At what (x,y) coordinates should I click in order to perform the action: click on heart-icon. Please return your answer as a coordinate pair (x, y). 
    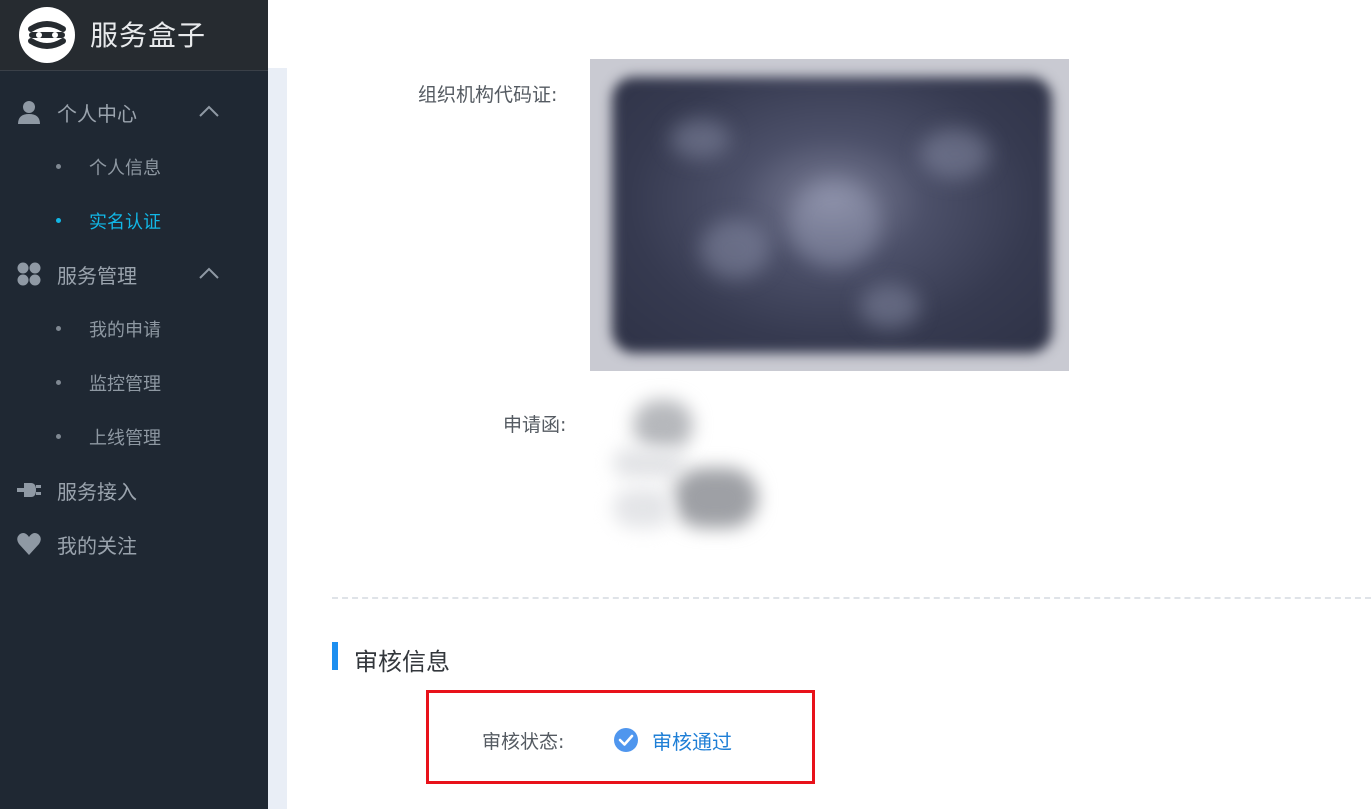
    Looking at the image, I should click on (29, 544).